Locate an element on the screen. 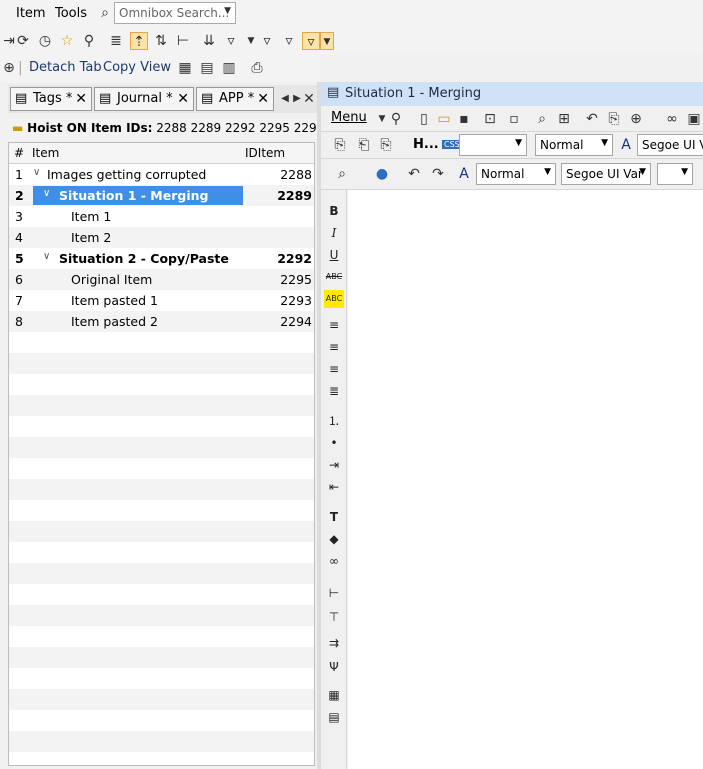 The height and width of the screenshot is (769, 703). paste-special-icon: ⎘ is located at coordinates (386, 145).